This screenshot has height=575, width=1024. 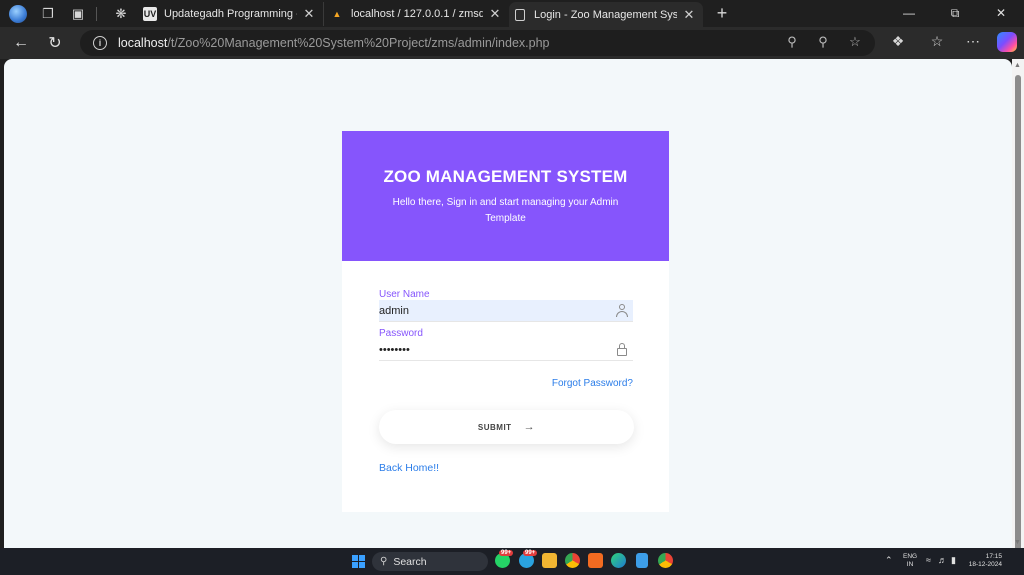 I want to click on tab-title: localhost / 127.0.0.1 / zmsdb | php, so click(x=417, y=13).